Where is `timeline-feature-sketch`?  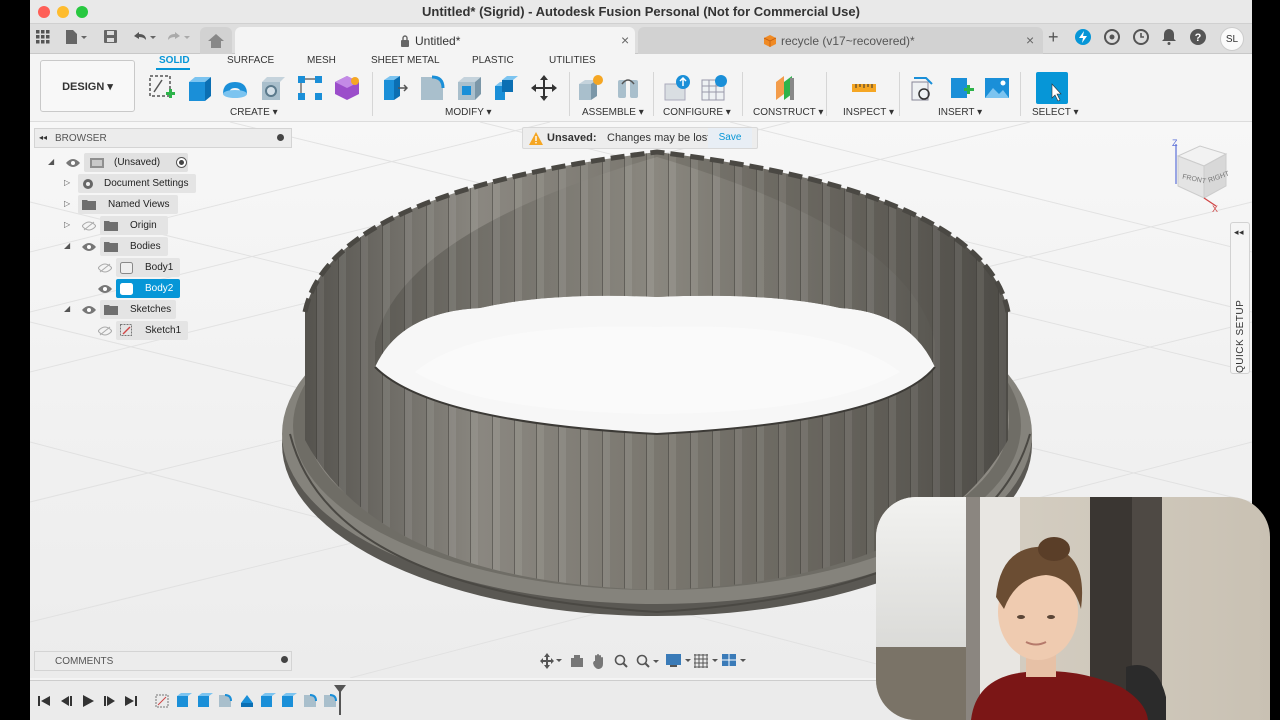
timeline-feature-sketch is located at coordinates (162, 701).